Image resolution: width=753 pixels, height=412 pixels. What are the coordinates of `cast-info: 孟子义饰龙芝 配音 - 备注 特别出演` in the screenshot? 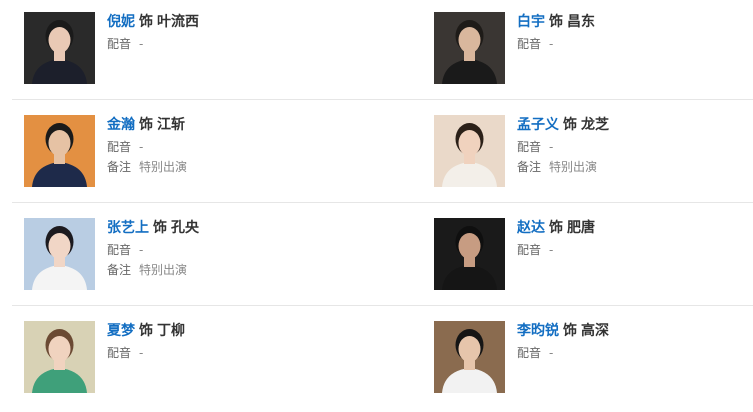 It's located at (632, 145).